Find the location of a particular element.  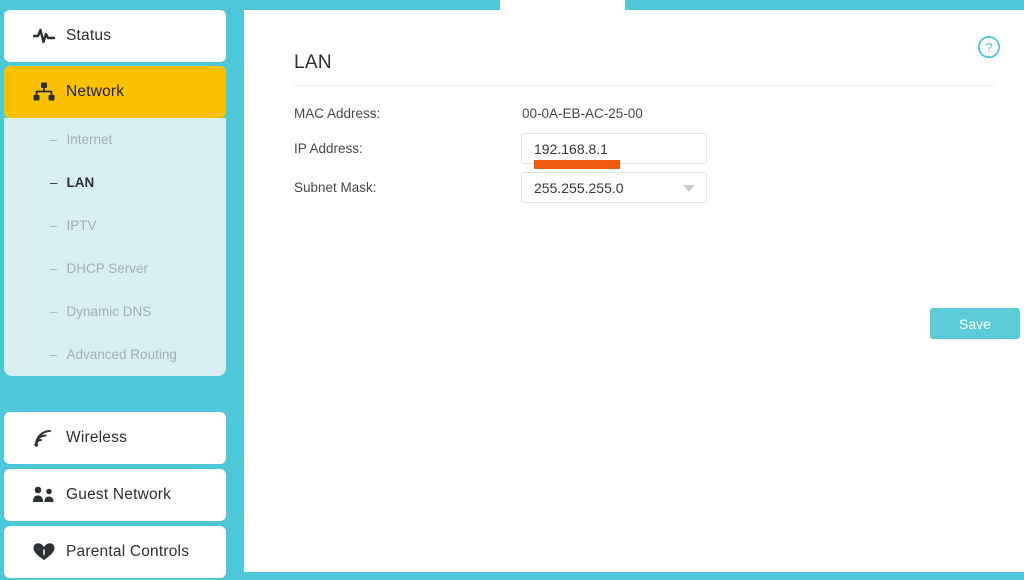

submenu-item-label: Internet is located at coordinates (89, 139).